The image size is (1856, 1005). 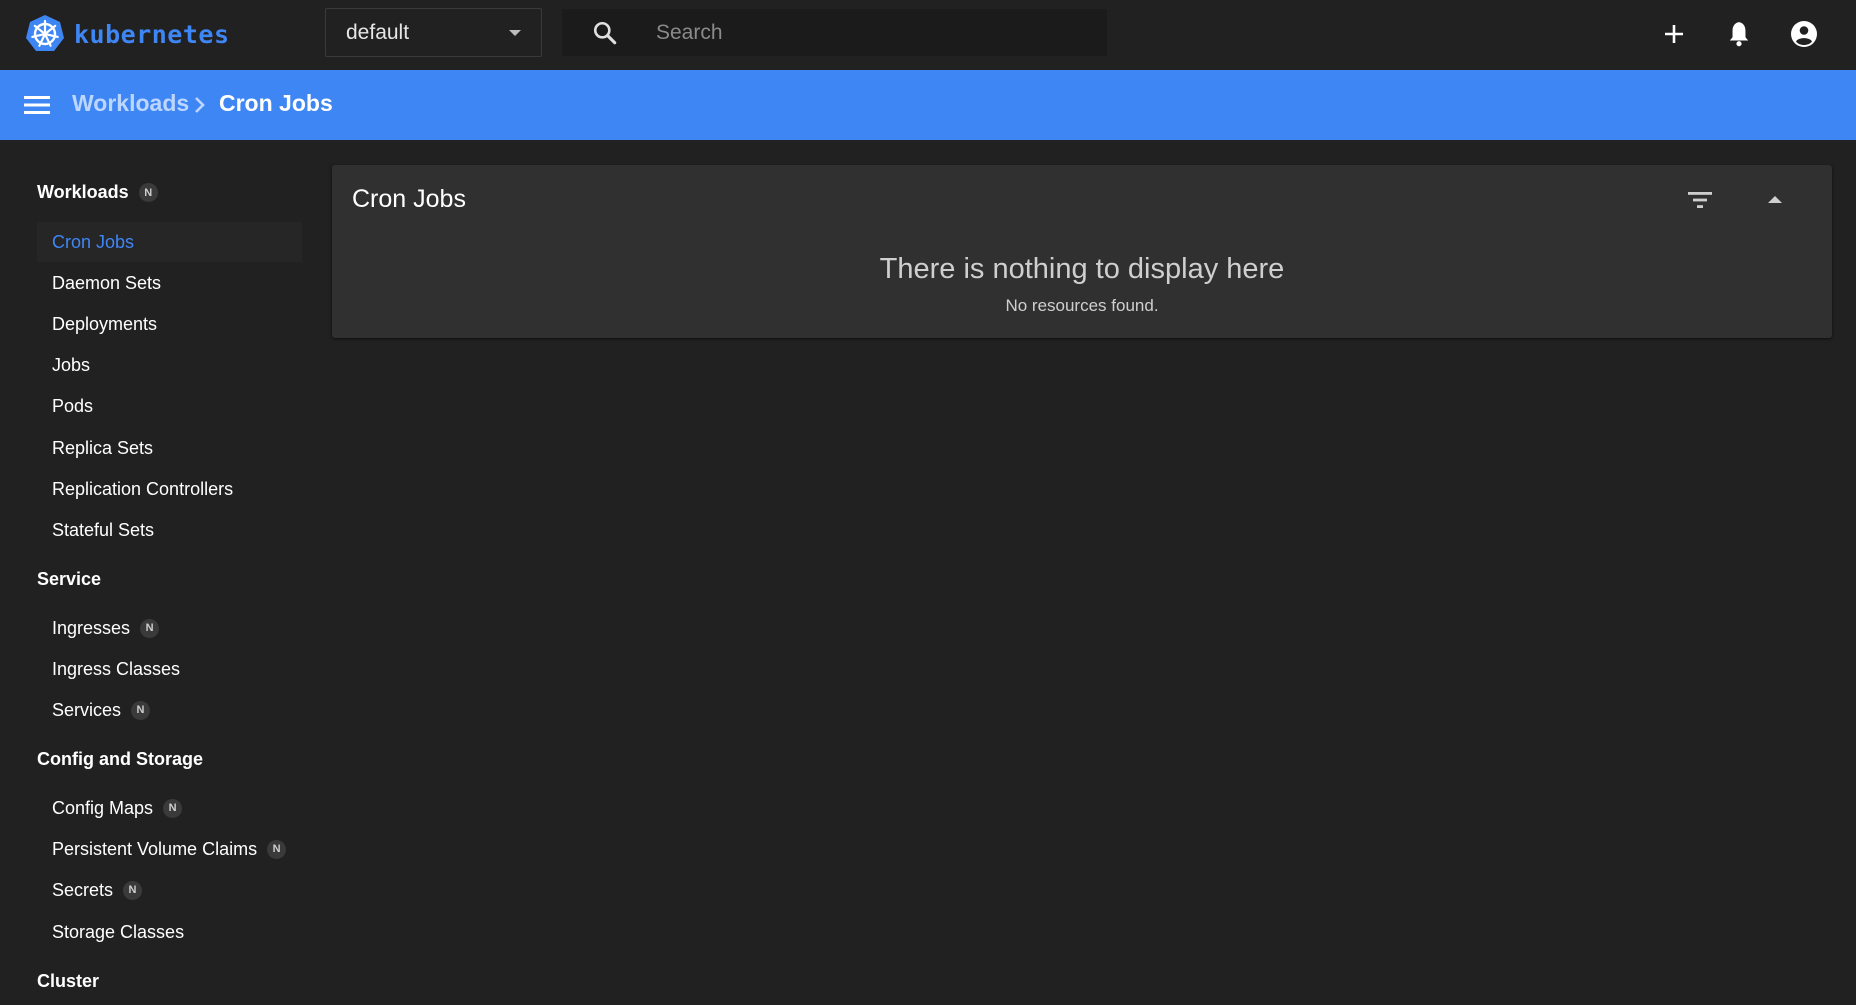 I want to click on sidebar-section-label: Cluster, so click(x=68, y=981).